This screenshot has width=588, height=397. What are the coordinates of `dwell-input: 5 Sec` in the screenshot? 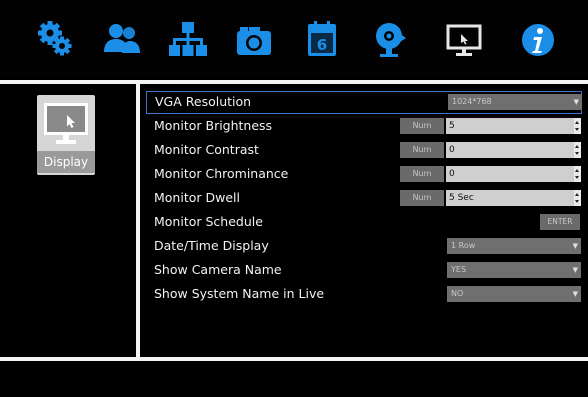 It's located at (510, 198).